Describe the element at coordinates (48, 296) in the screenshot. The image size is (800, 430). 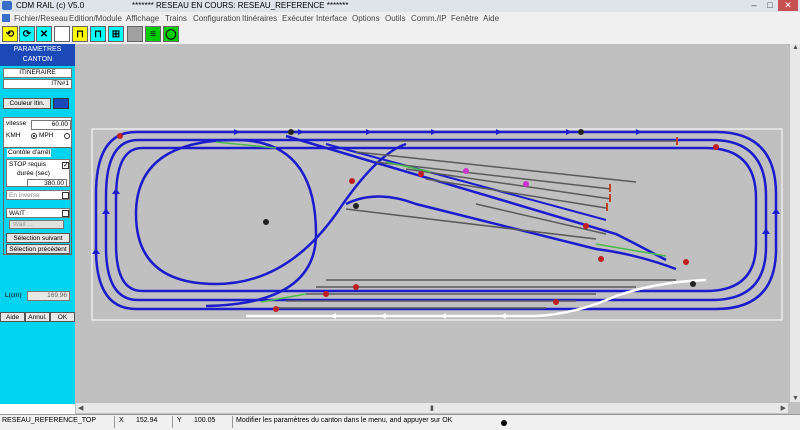
I see `length-field: 169.96` at that location.